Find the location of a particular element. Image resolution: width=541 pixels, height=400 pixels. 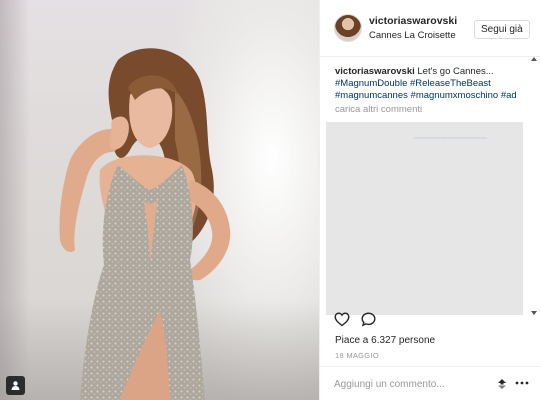

scroll-down-arrow-icon is located at coordinates (534, 313).